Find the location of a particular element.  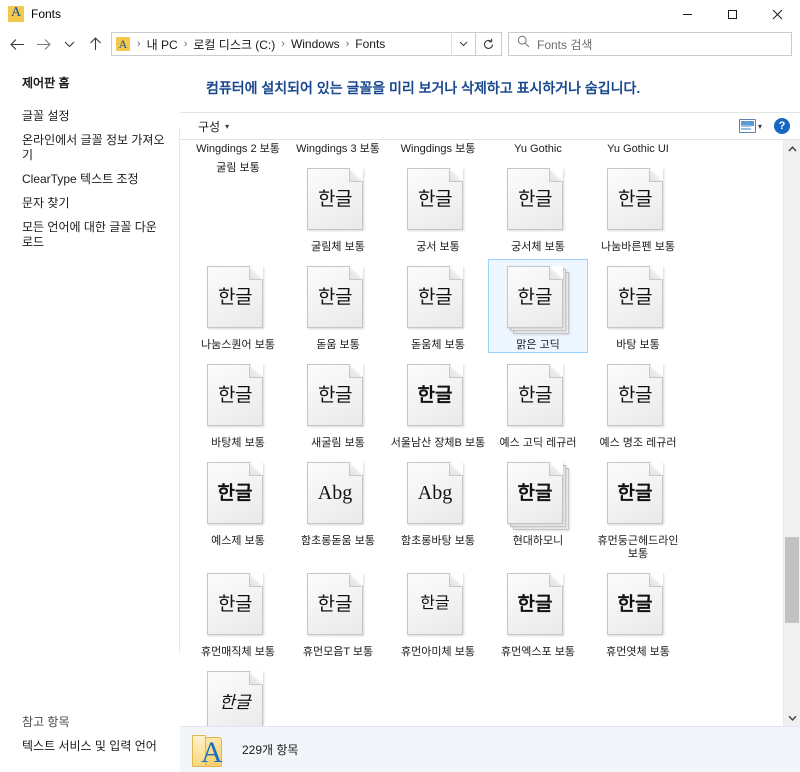

font-tile: Abg 함초롱돋움 보통 is located at coordinates (338, 508).